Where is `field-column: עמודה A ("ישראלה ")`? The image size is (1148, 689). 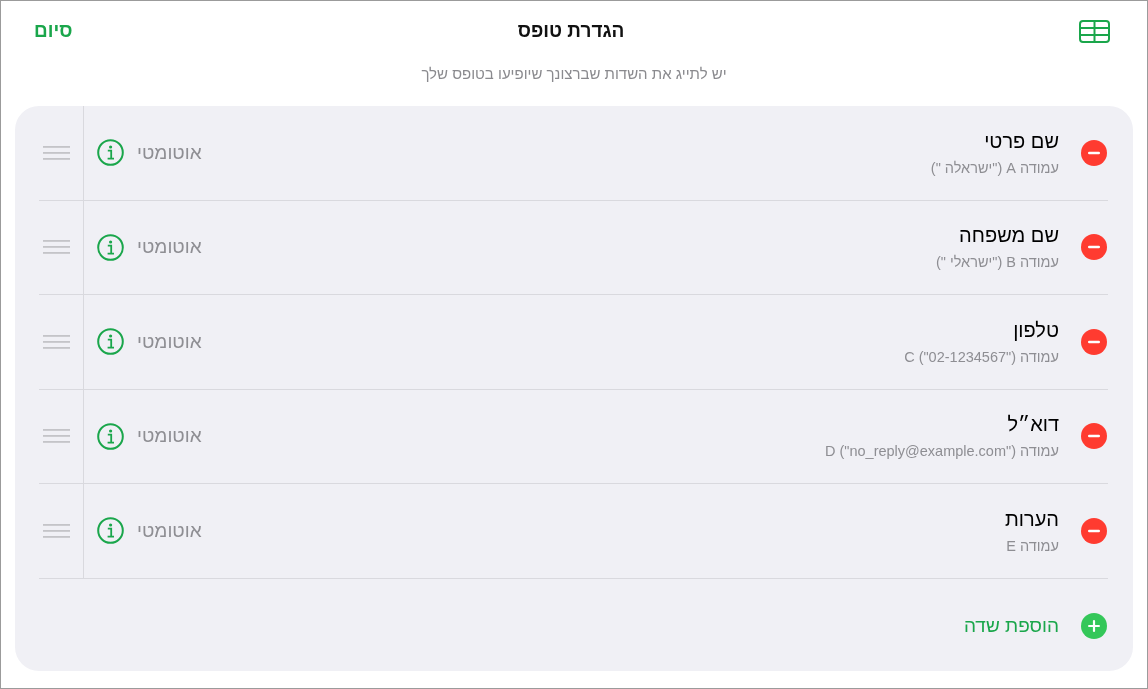 field-column: עמודה A ("ישראלה ") is located at coordinates (994, 167).